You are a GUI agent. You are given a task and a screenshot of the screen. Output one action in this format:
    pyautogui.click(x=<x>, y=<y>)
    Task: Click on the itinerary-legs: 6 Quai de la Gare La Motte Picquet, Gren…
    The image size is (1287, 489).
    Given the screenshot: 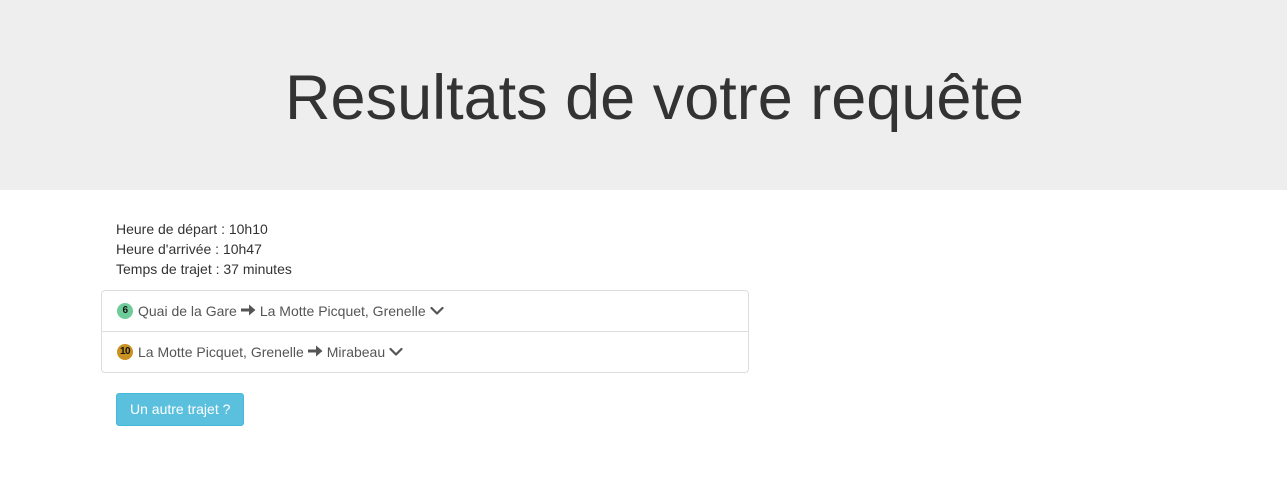 What is the action you would take?
    pyautogui.click(x=425, y=331)
    